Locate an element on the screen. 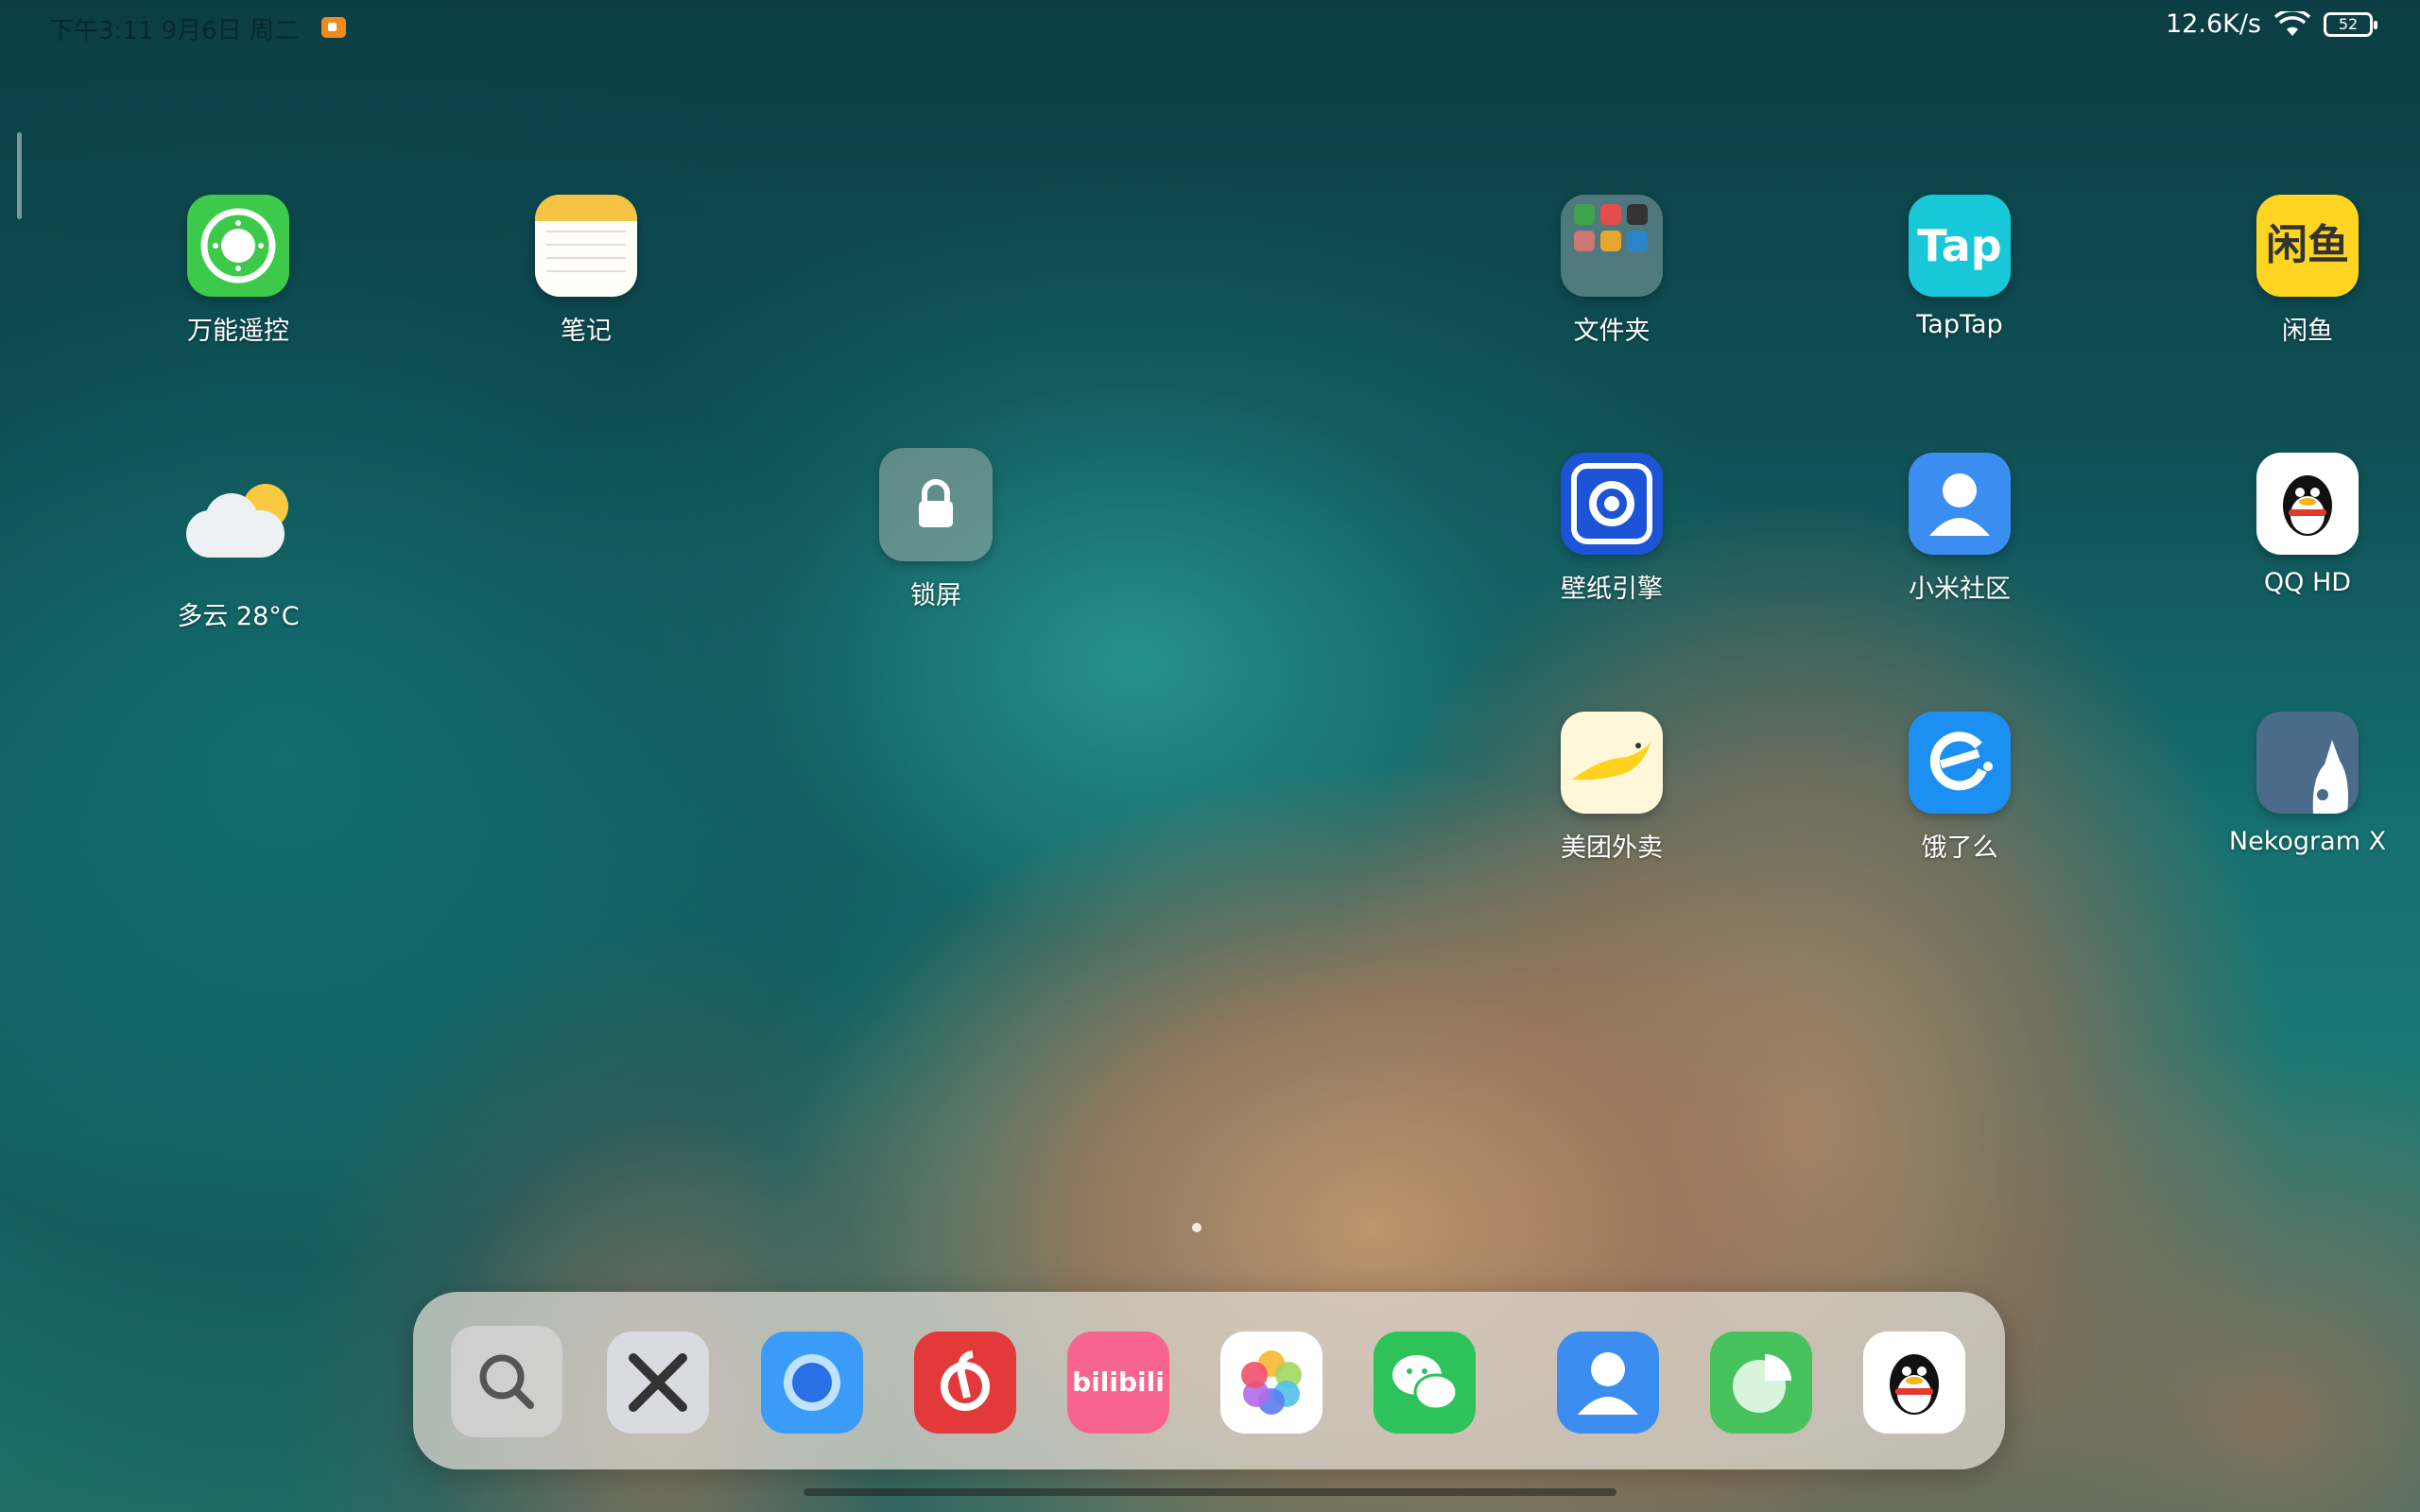 The width and height of the screenshot is (2420, 1512). cloudy-icon is located at coordinates (238, 524).